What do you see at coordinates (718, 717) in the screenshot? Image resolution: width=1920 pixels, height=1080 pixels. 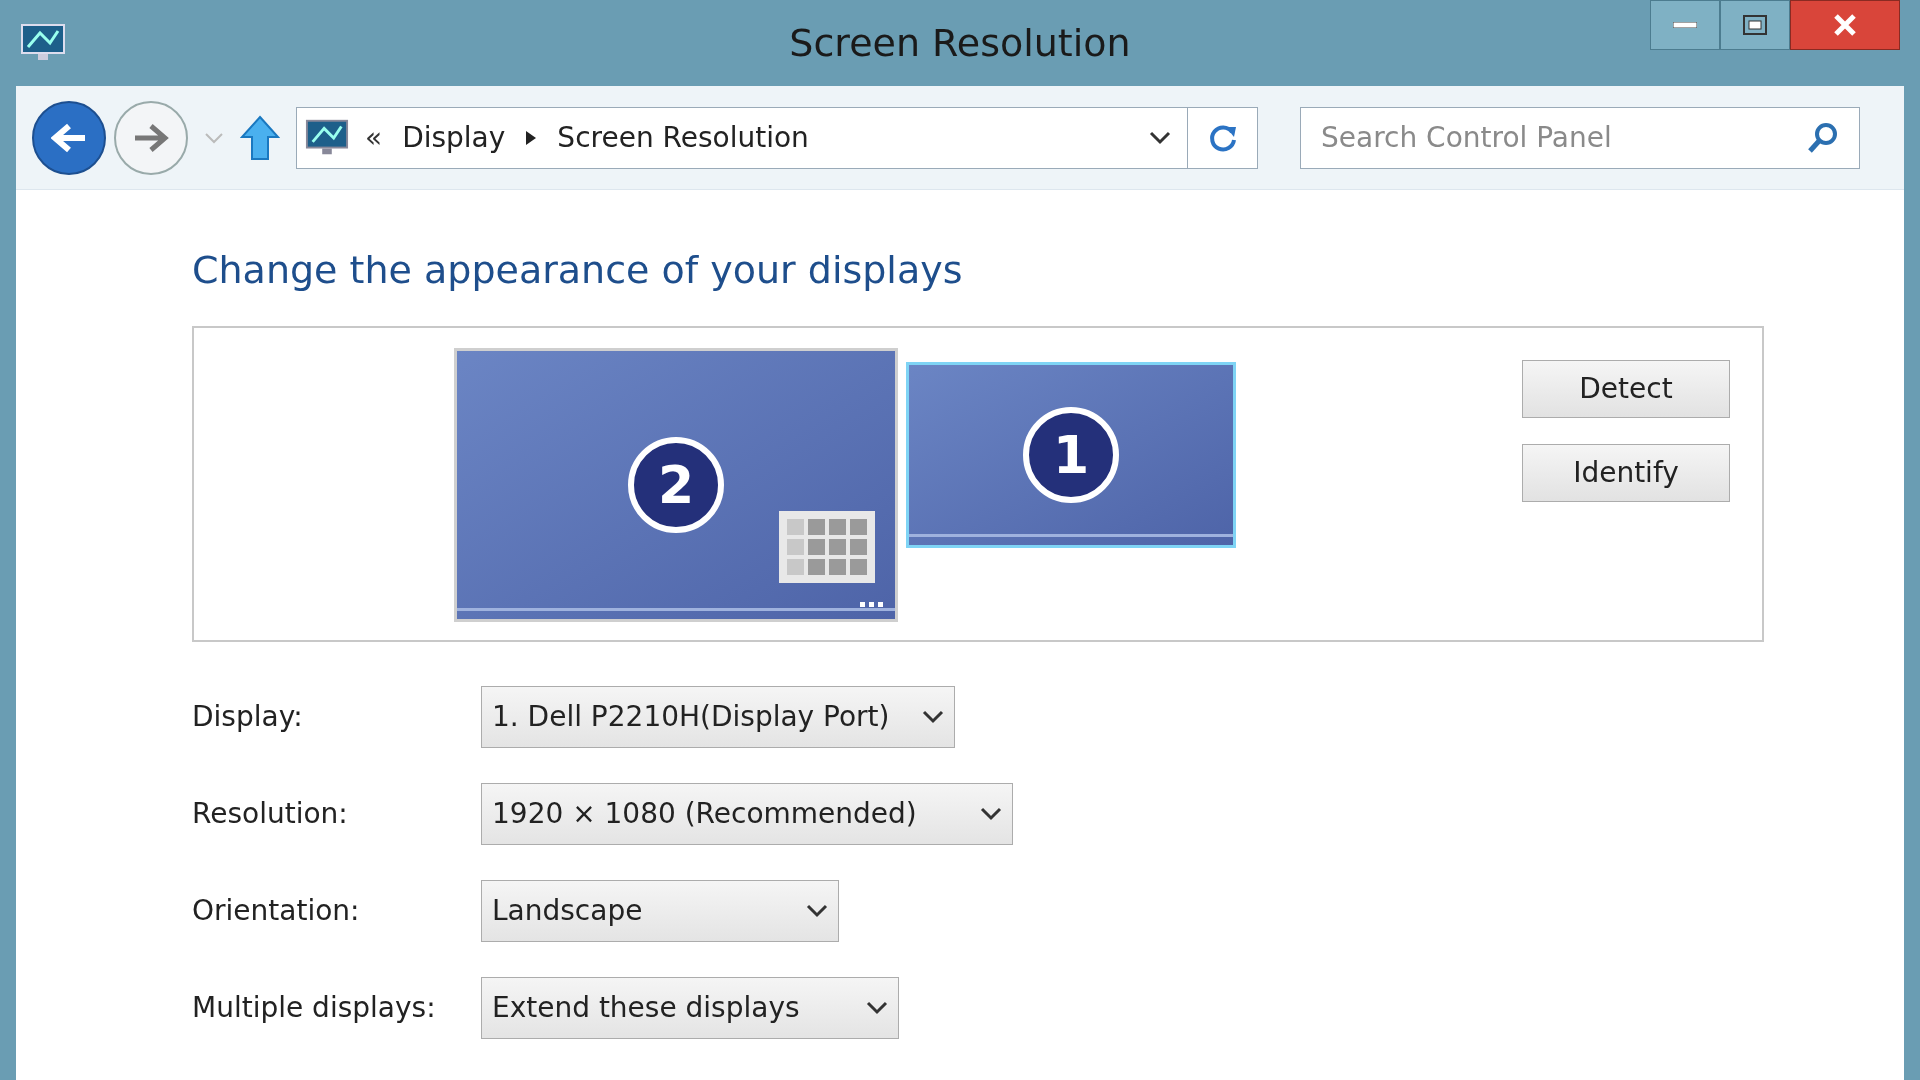 I see `dropdown-select: 1. Dell P2210H(Display Port)` at bounding box center [718, 717].